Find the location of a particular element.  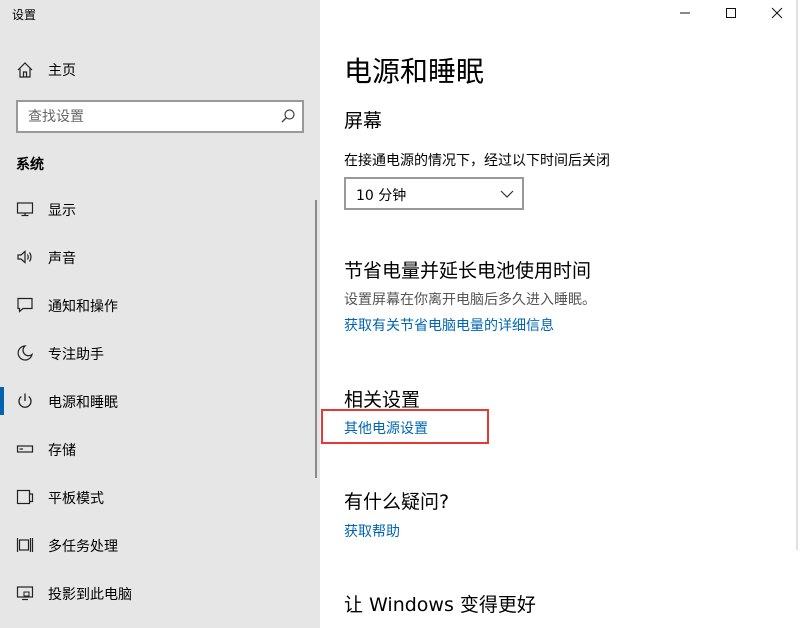

get-help-link: 获取帮助 is located at coordinates (372, 531).